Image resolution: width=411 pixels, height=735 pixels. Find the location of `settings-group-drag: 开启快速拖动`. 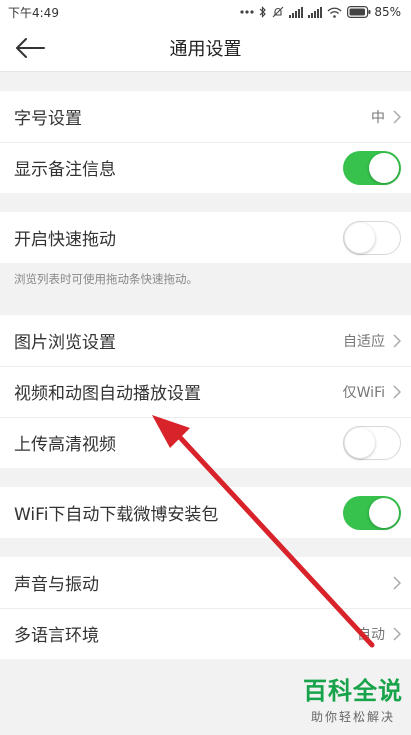

settings-group-drag: 开启快速拖动 is located at coordinates (205, 237).